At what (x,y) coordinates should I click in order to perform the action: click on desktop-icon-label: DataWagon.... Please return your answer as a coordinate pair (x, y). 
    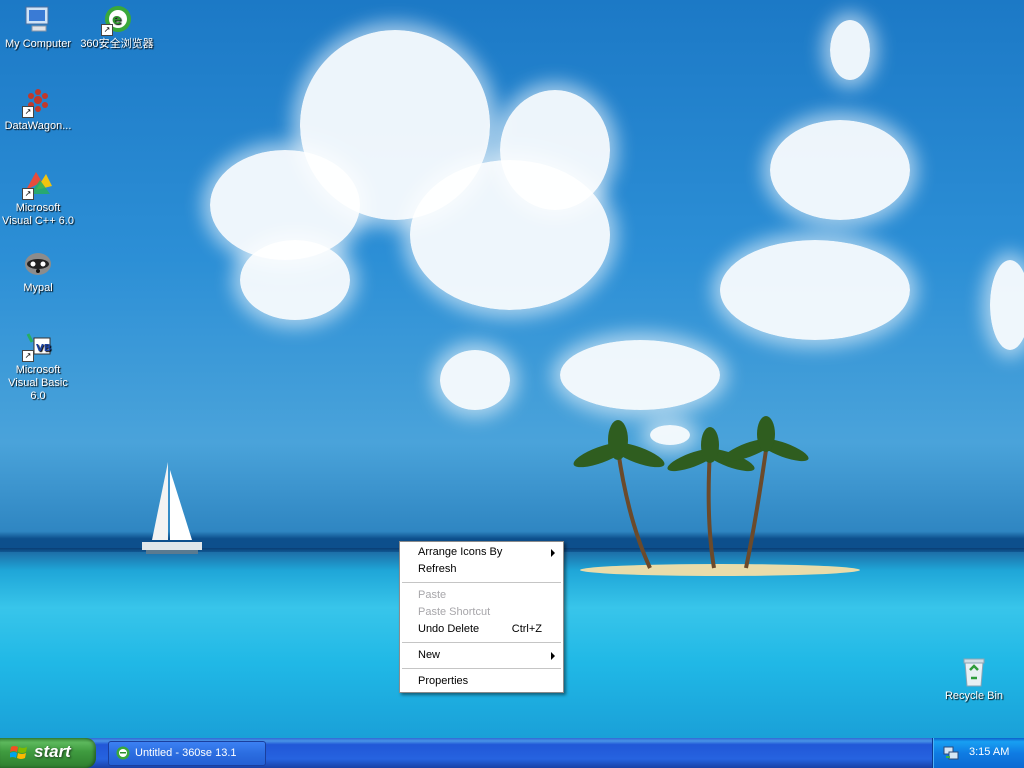
    Looking at the image, I should click on (38, 126).